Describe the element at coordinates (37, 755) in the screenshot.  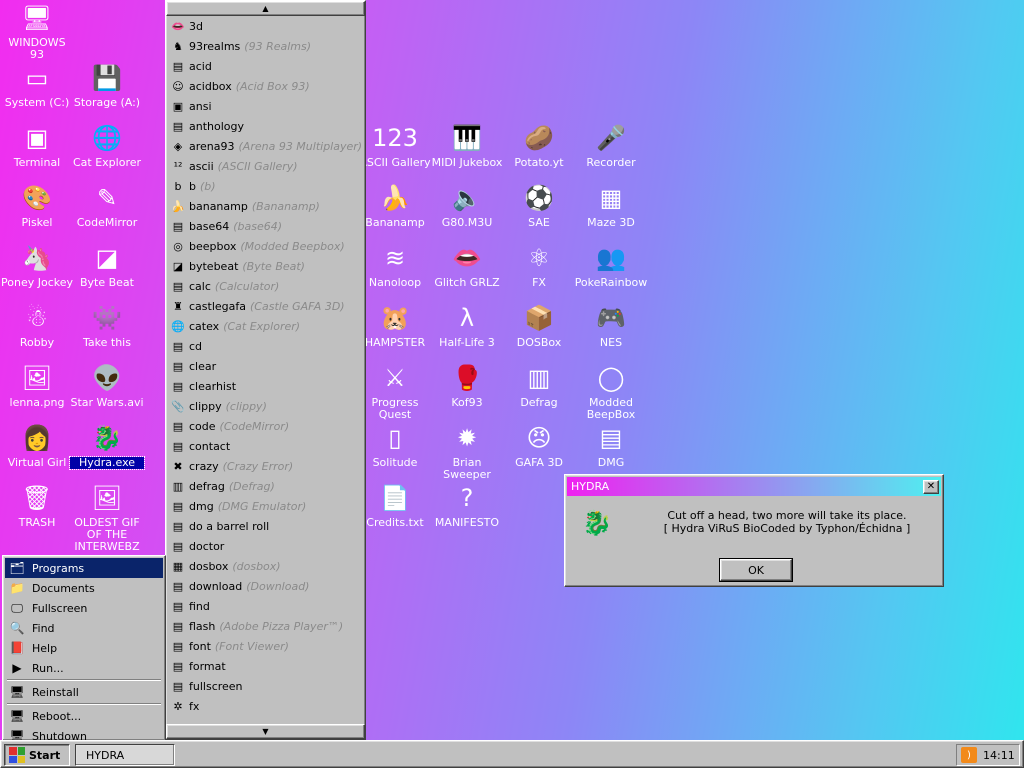
I see `start-button: Start` at that location.